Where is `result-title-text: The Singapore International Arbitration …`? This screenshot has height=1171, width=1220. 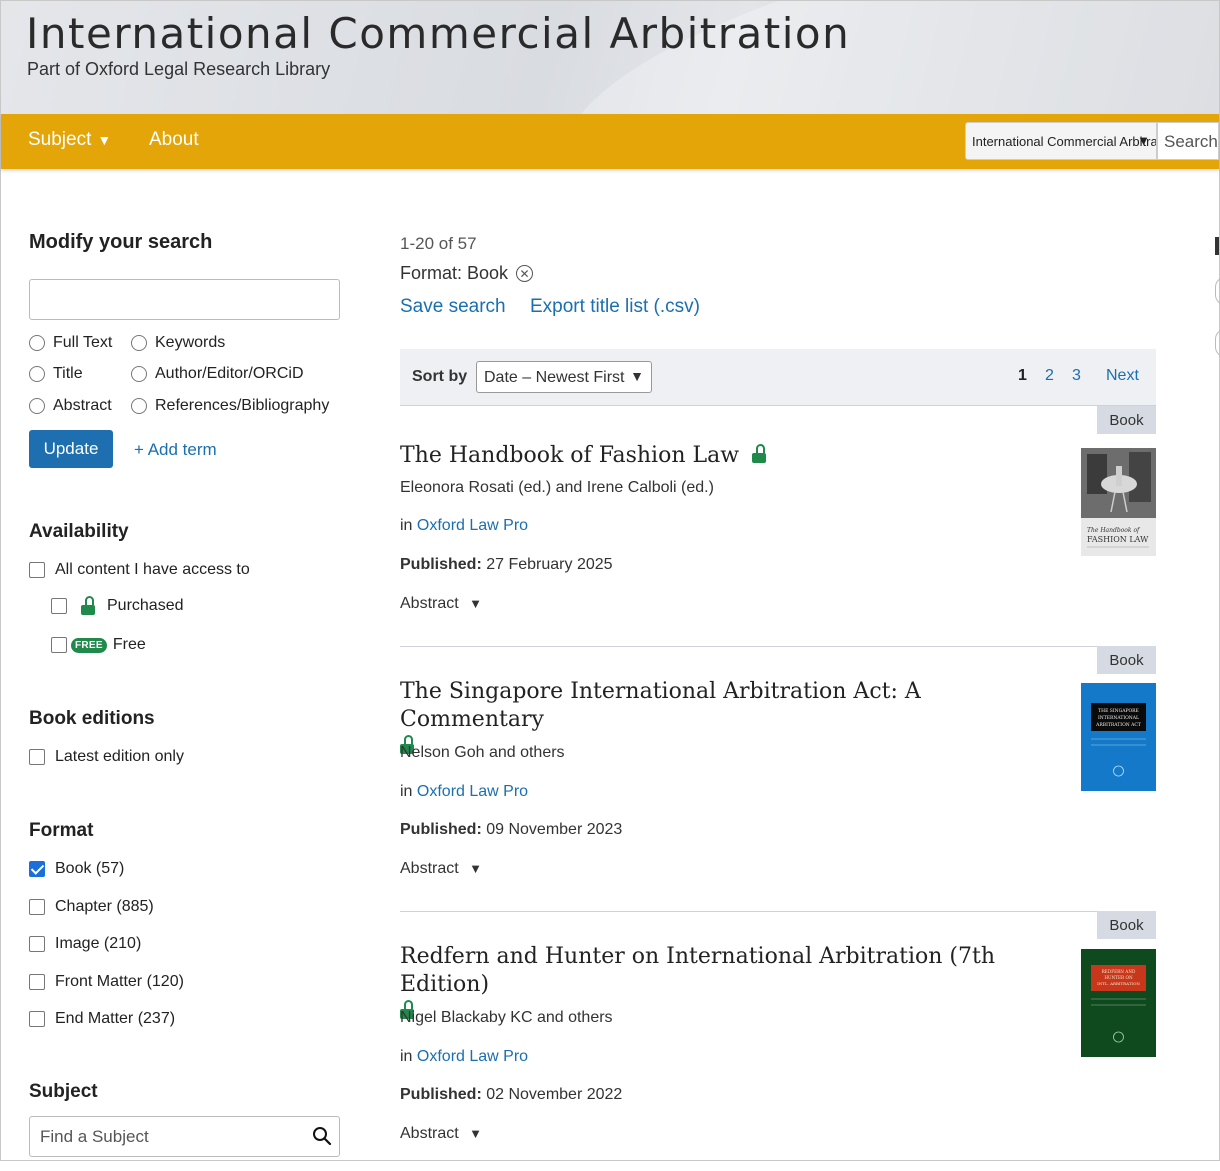 result-title-text: The Singapore International Arbitration … is located at coordinates (660, 705).